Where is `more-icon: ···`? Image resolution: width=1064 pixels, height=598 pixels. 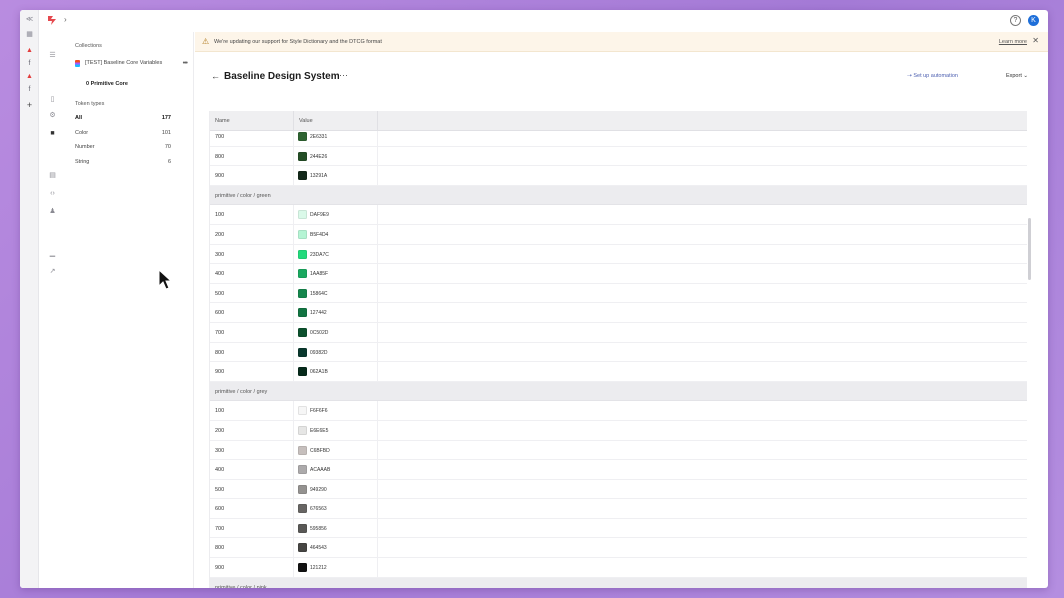 more-icon: ··· is located at coordinates (343, 75).